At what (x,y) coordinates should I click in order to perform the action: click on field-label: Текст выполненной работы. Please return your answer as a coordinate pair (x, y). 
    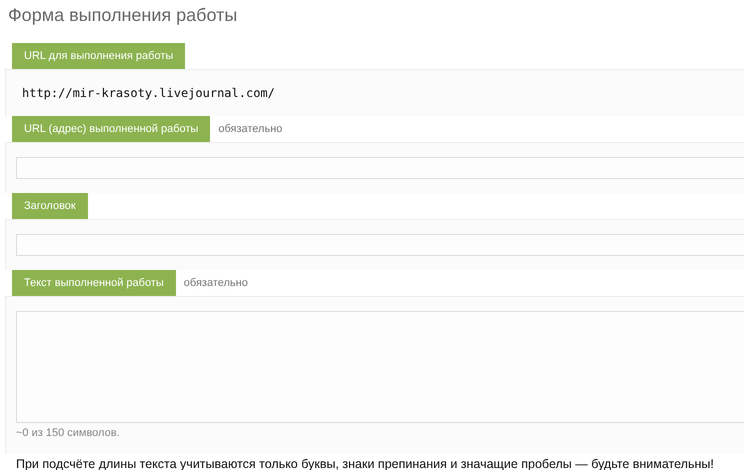
    Looking at the image, I should click on (94, 283).